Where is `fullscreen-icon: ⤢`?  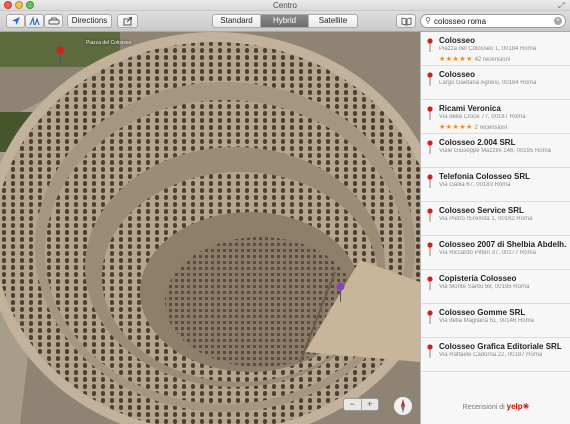 fullscreen-icon: ⤢ is located at coordinates (561, 5).